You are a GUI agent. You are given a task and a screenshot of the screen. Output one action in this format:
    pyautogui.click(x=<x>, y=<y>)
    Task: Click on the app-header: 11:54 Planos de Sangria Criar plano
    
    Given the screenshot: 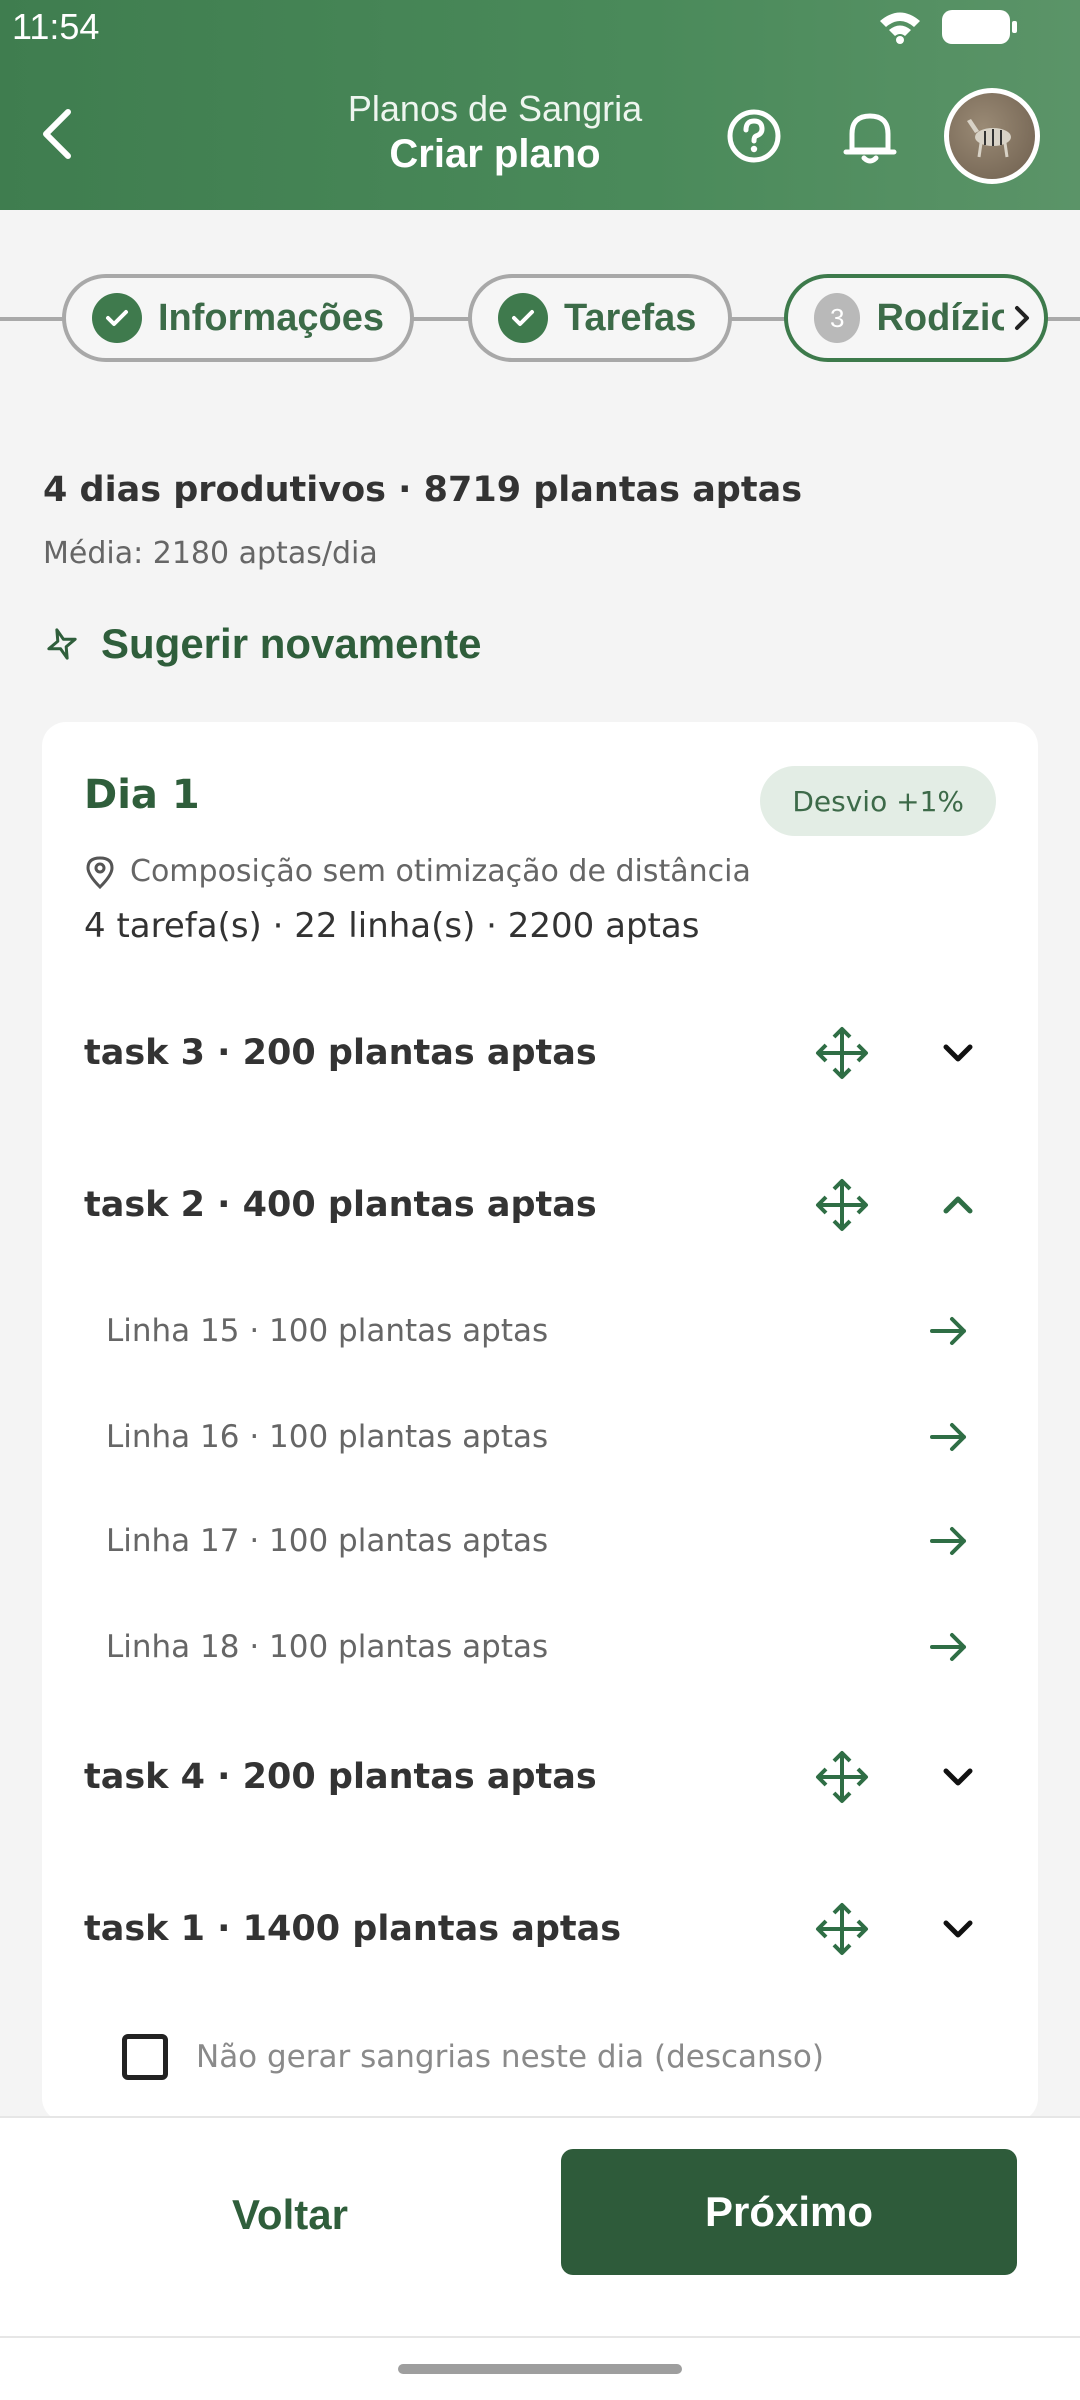 What is the action you would take?
    pyautogui.click(x=540, y=105)
    